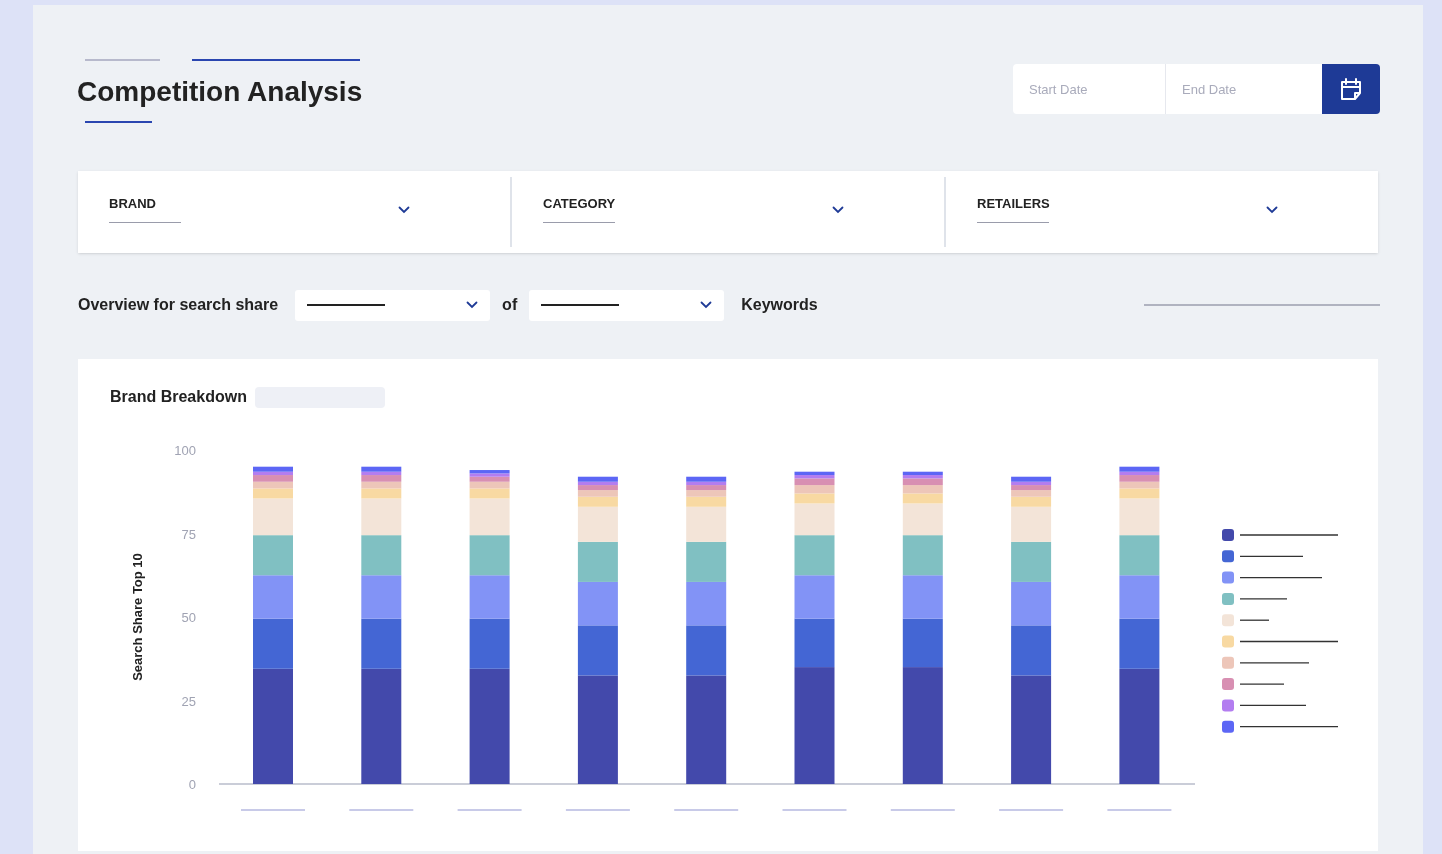 This screenshot has width=1442, height=854. What do you see at coordinates (779, 305) in the screenshot?
I see `keywords-label: Keywords` at bounding box center [779, 305].